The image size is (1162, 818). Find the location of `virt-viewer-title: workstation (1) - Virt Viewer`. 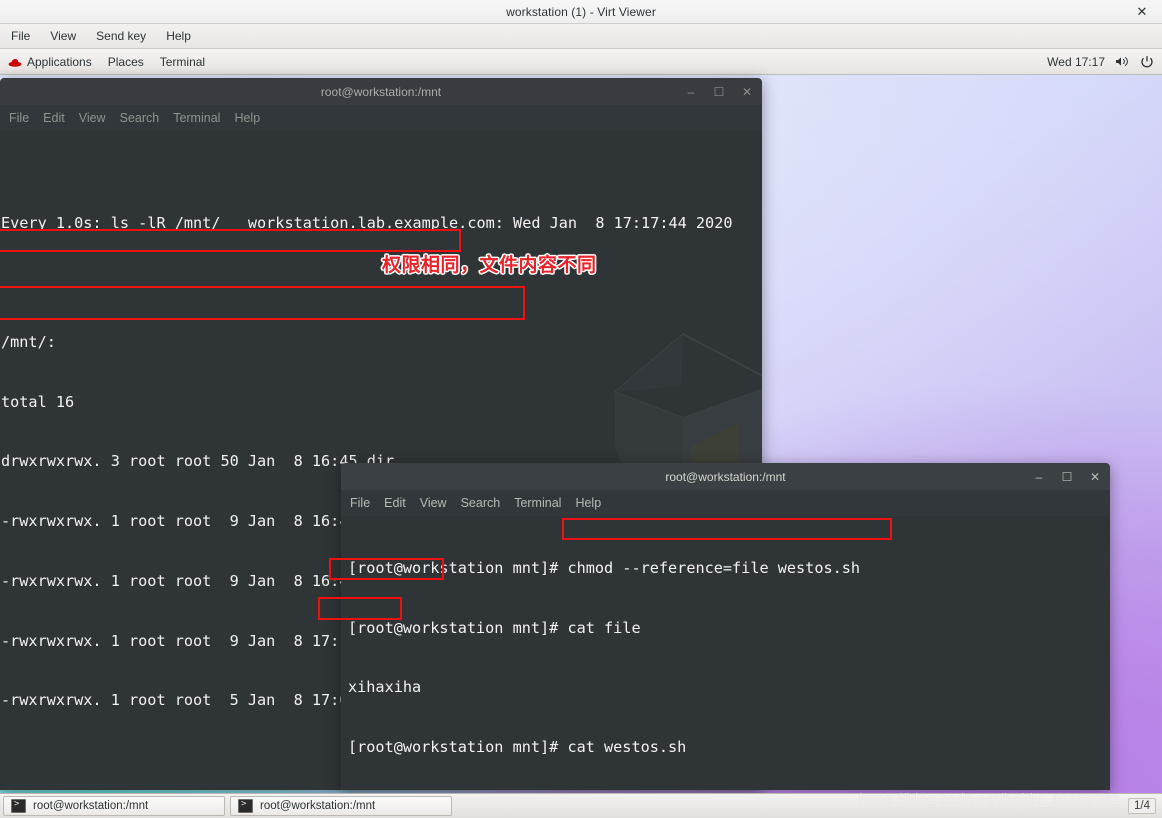

virt-viewer-title: workstation (1) - Virt Viewer is located at coordinates (581, 11).